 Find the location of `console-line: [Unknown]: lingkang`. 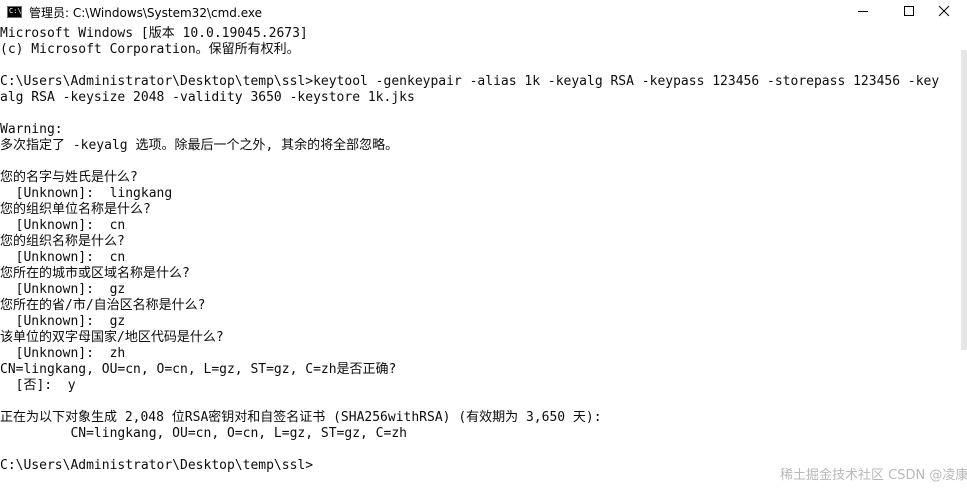

console-line: [Unknown]: lingkang is located at coordinates (86, 193).